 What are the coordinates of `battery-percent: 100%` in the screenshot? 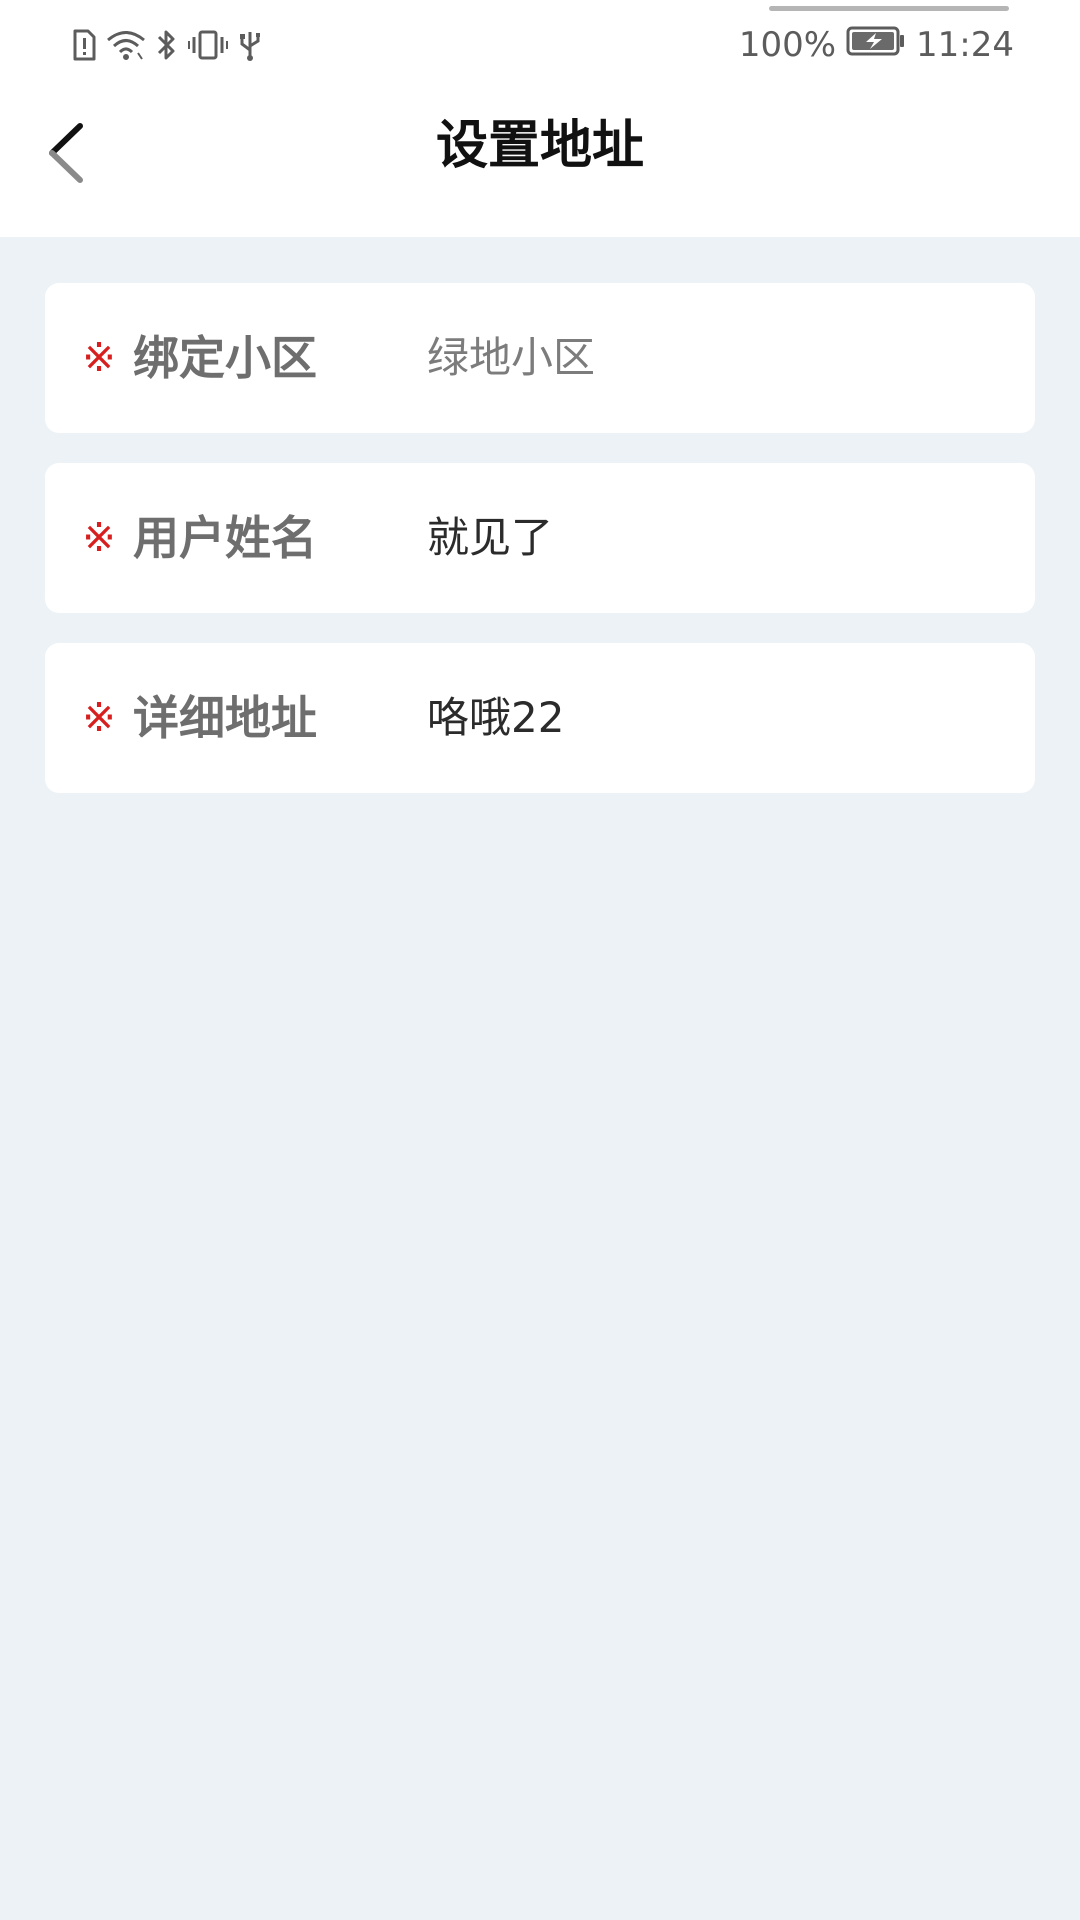 It's located at (787, 45).